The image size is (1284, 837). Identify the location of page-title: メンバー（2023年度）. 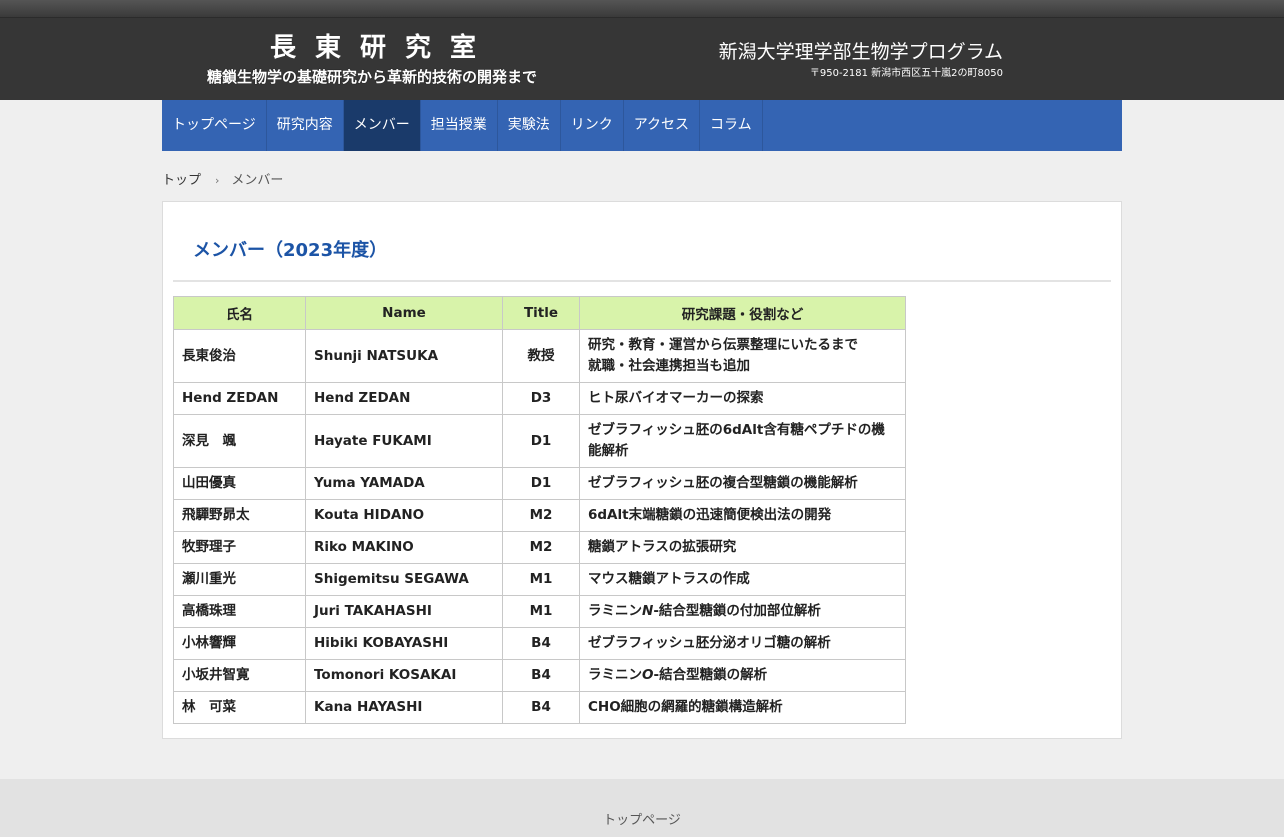
(290, 250).